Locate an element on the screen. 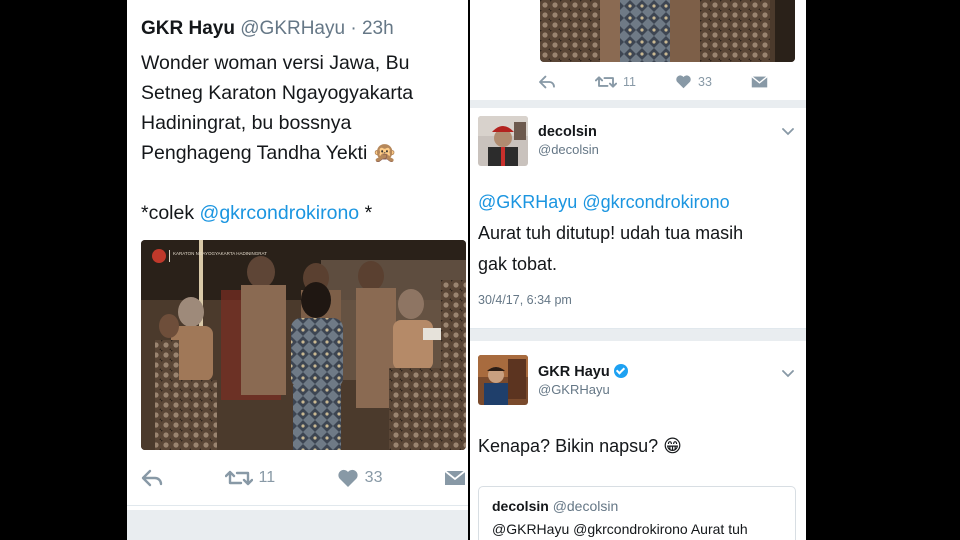 The width and height of the screenshot is (960, 540). reply-author-name: GKR Hayu is located at coordinates (574, 372).